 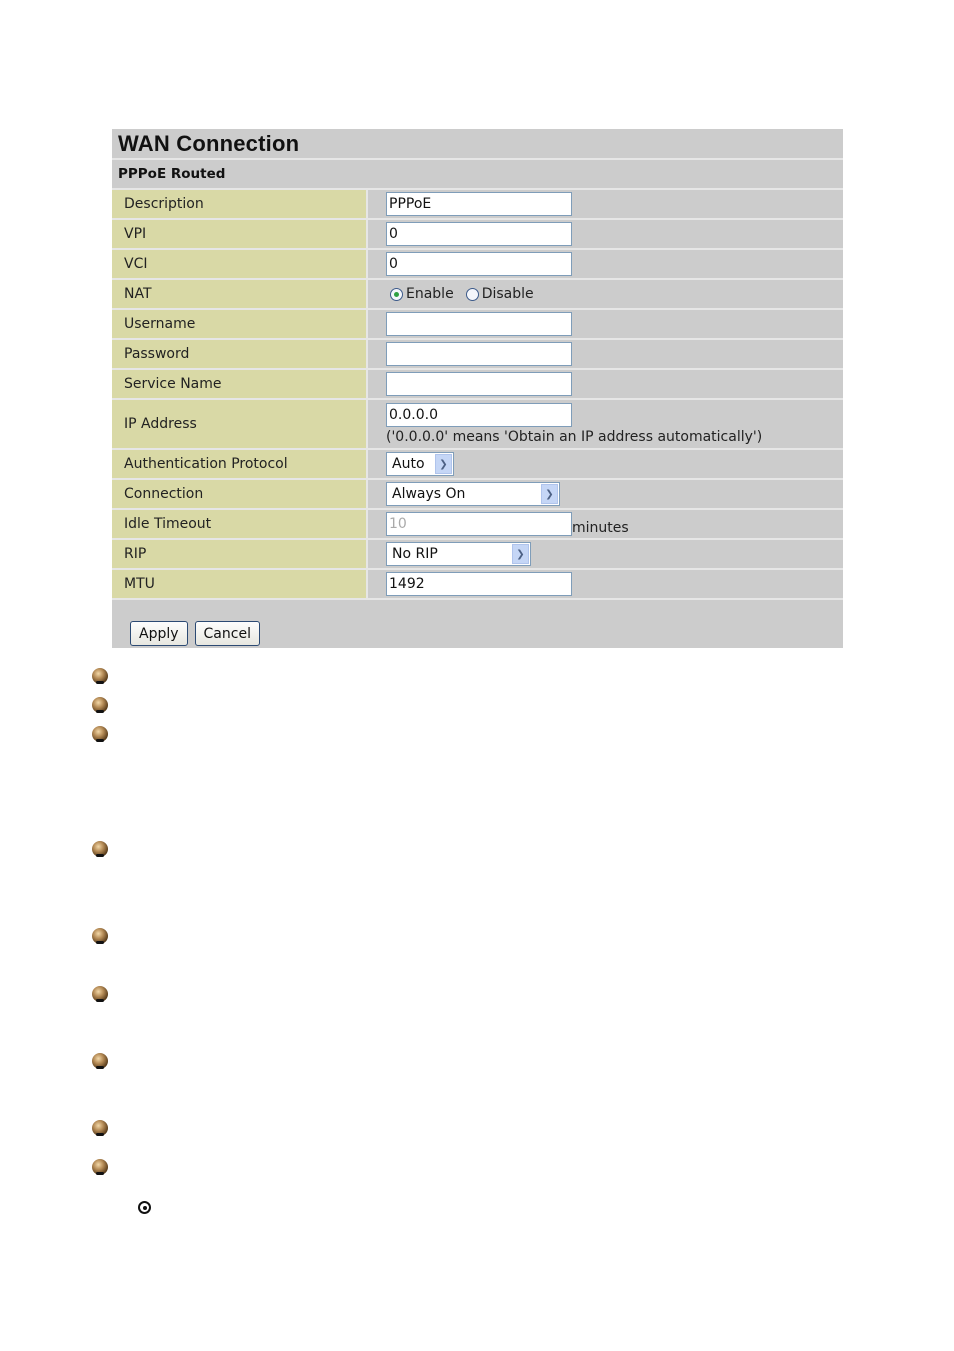 I want to click on ip-address-label: IP Address, so click(x=160, y=424).